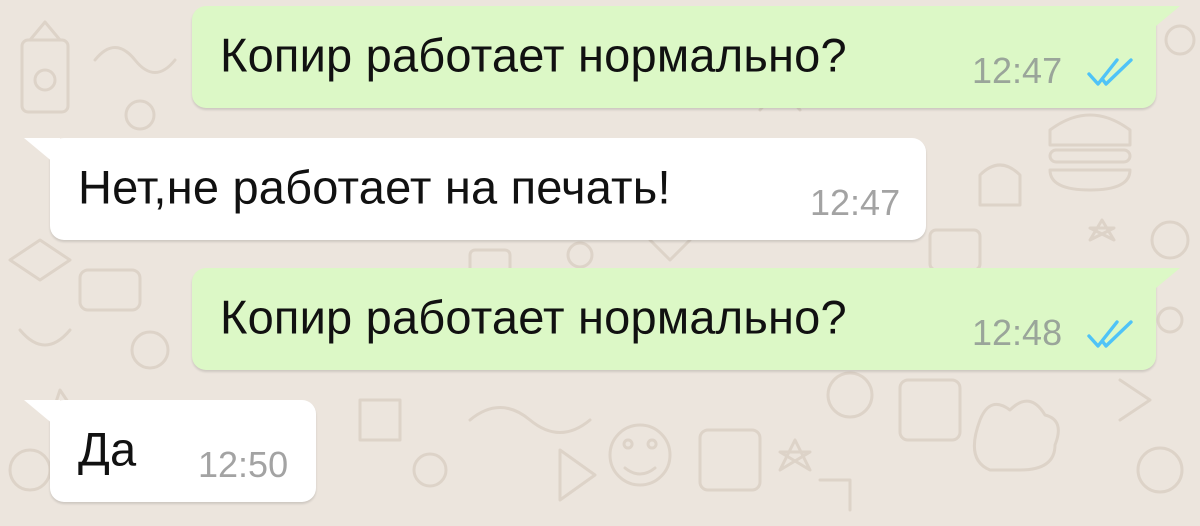 The image size is (1200, 526). What do you see at coordinates (243, 464) in the screenshot?
I see `message-timestamp: 12:50` at bounding box center [243, 464].